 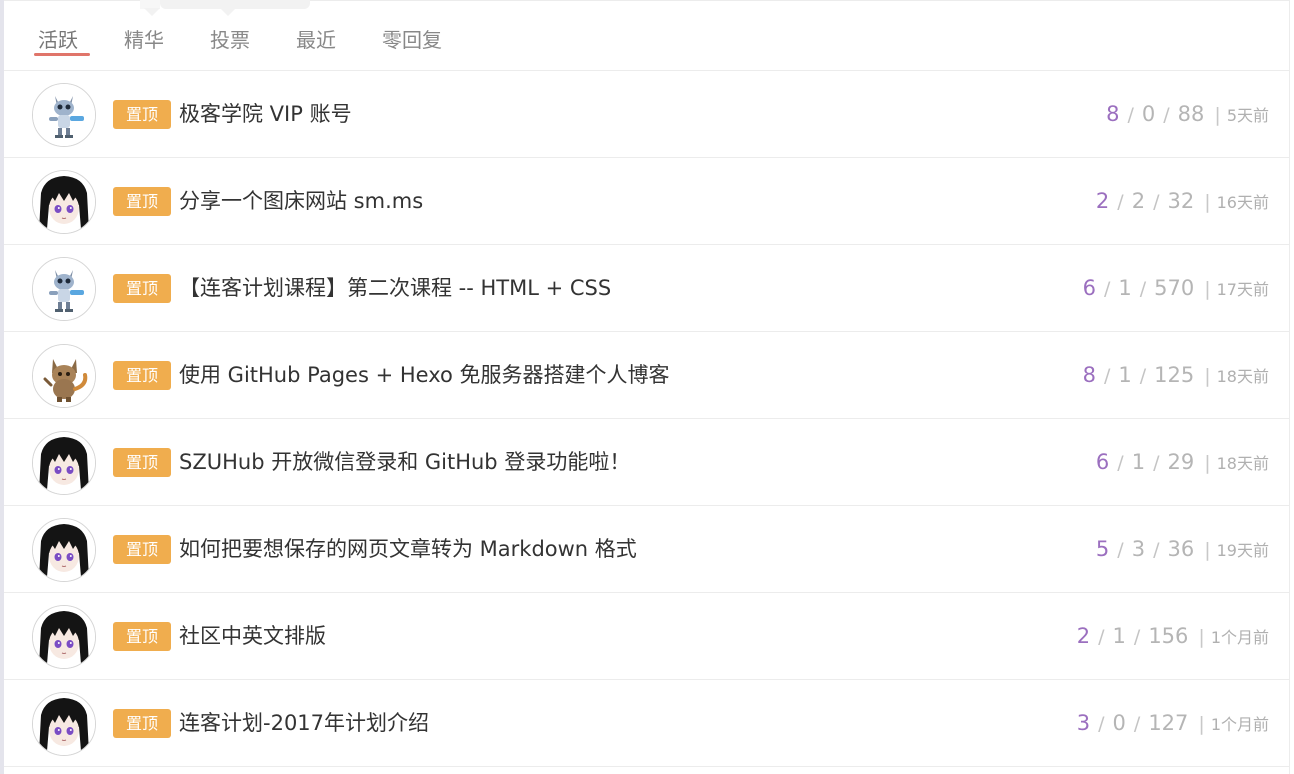 What do you see at coordinates (646, 723) in the screenshot?
I see `topic-row: 置顶 连客计划-2017年计划介绍 3/0/127 | 1个月前` at bounding box center [646, 723].